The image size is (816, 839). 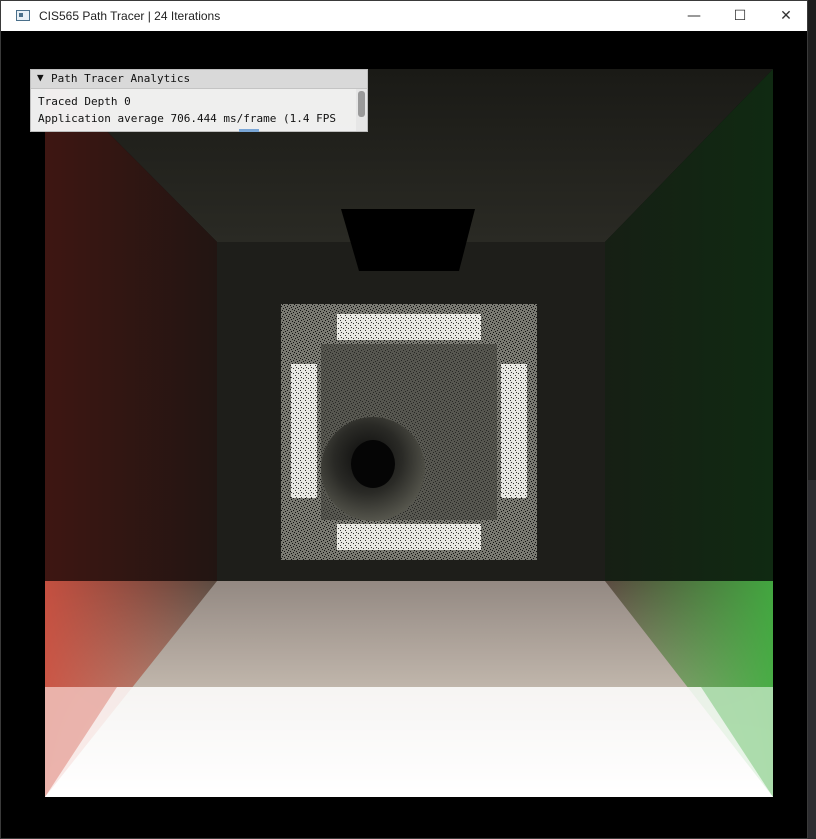 What do you see at coordinates (130, 16) in the screenshot?
I see `window-title: CIS565 Path Tracer | 24 Iterations` at bounding box center [130, 16].